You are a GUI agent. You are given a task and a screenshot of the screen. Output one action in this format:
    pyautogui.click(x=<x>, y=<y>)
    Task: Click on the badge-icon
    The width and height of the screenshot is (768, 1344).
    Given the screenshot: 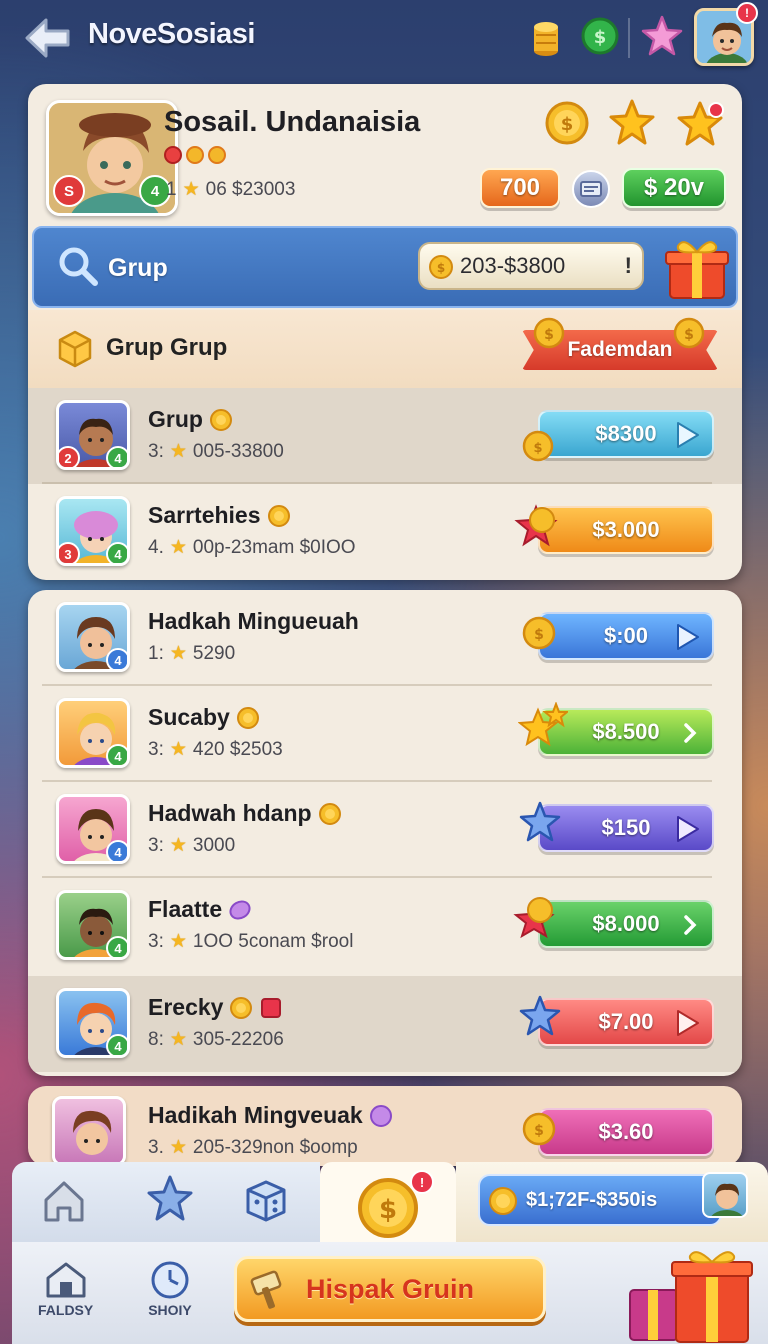 What is the action you would take?
    pyautogui.click(x=195, y=155)
    